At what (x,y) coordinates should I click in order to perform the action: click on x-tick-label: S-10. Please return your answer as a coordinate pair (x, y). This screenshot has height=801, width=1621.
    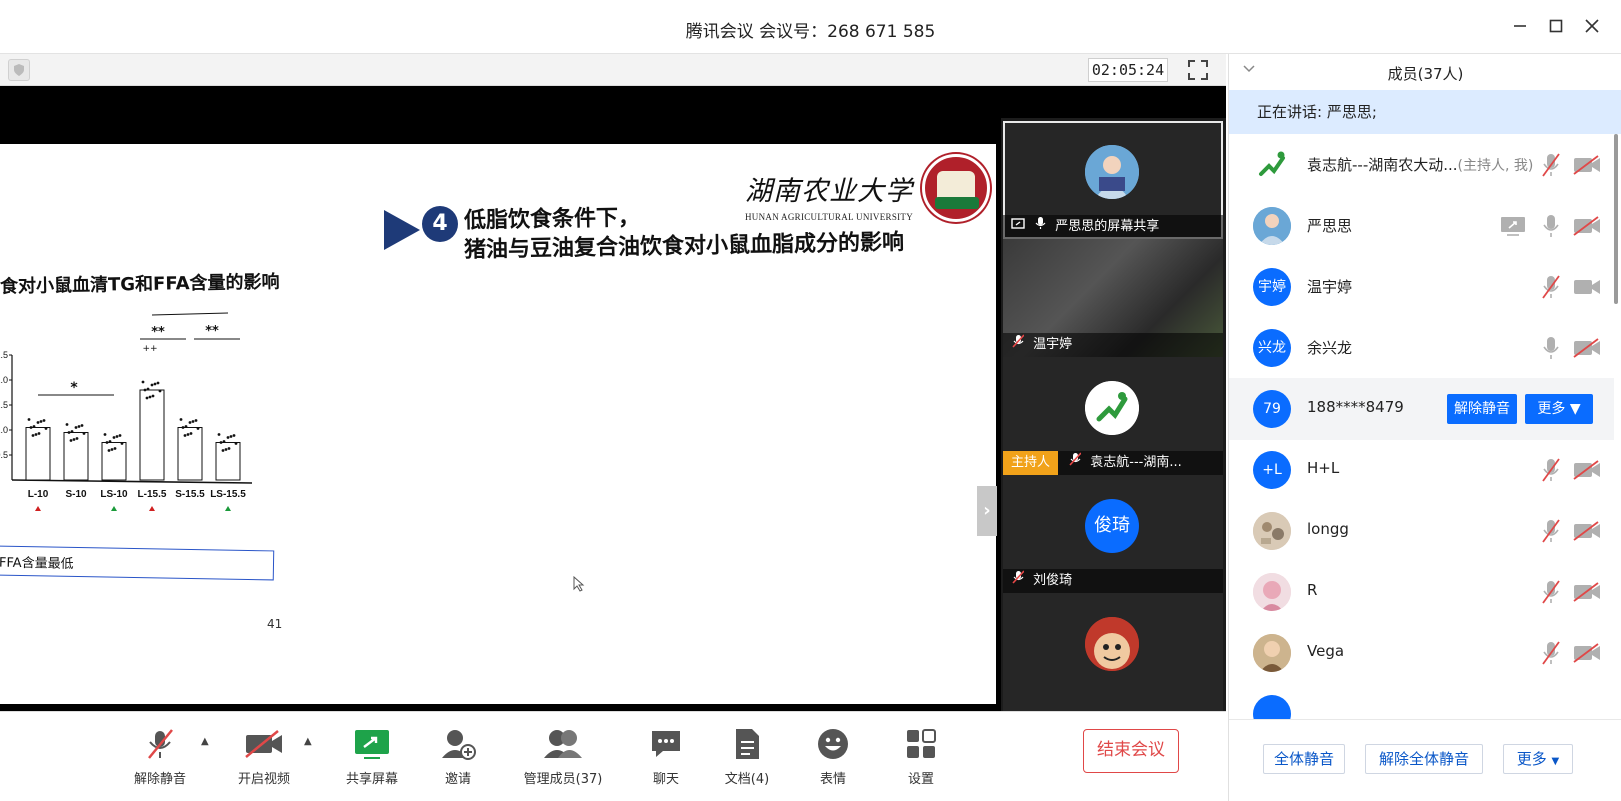
    Looking at the image, I should click on (76, 494).